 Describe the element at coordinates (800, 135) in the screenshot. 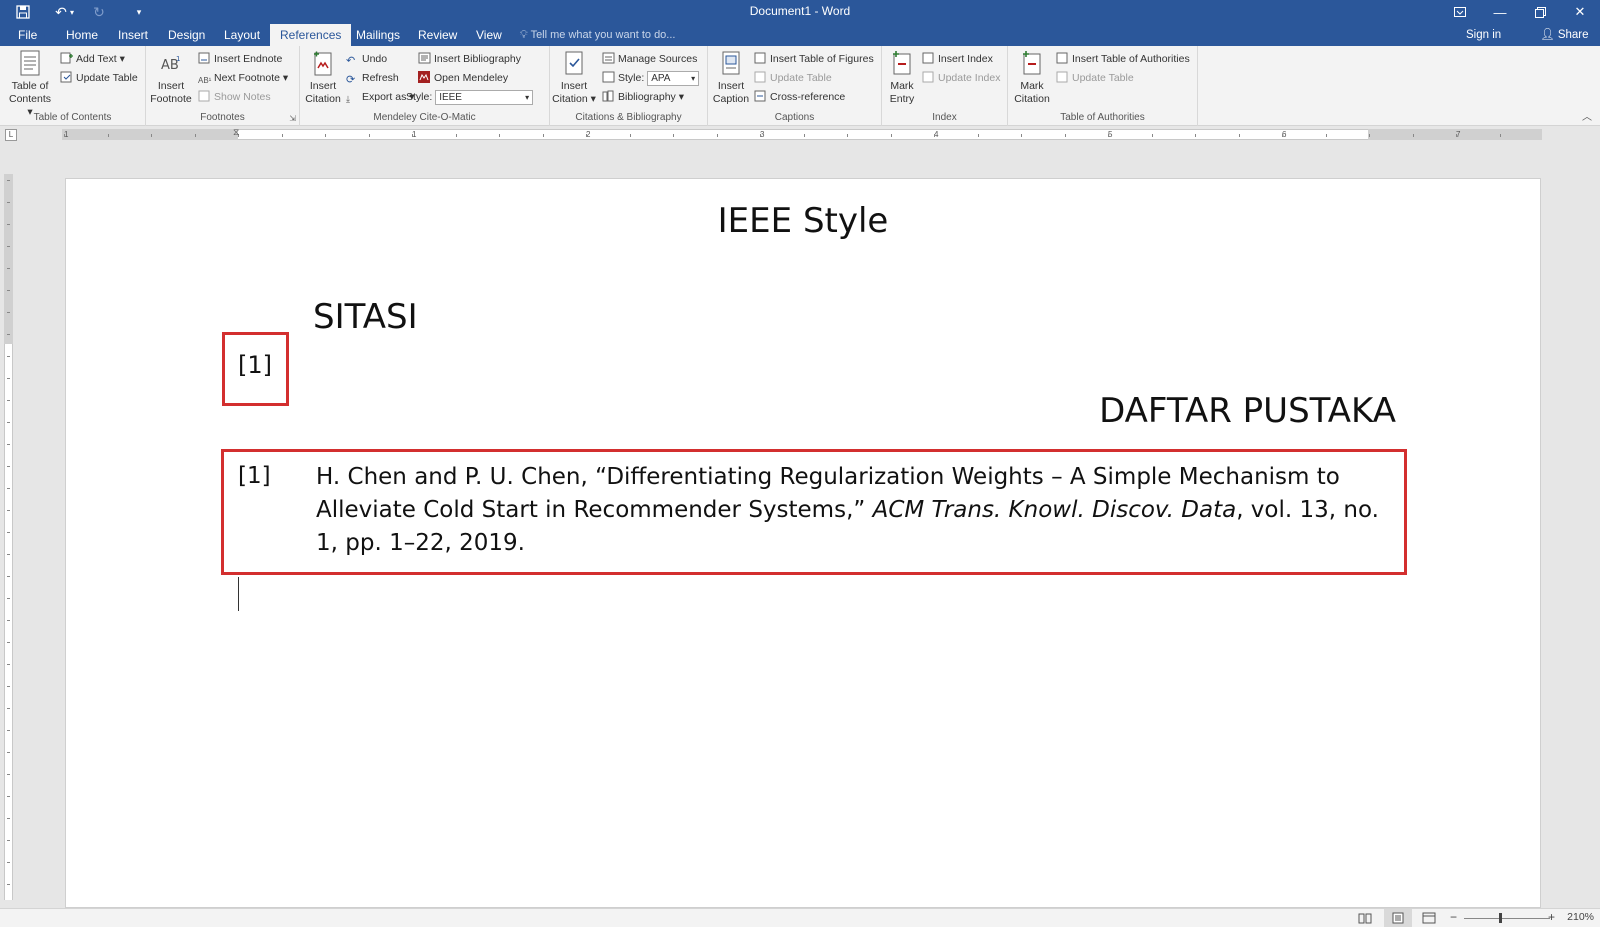

I see `horizontal-ruler: L 11234567 ⧖` at that location.